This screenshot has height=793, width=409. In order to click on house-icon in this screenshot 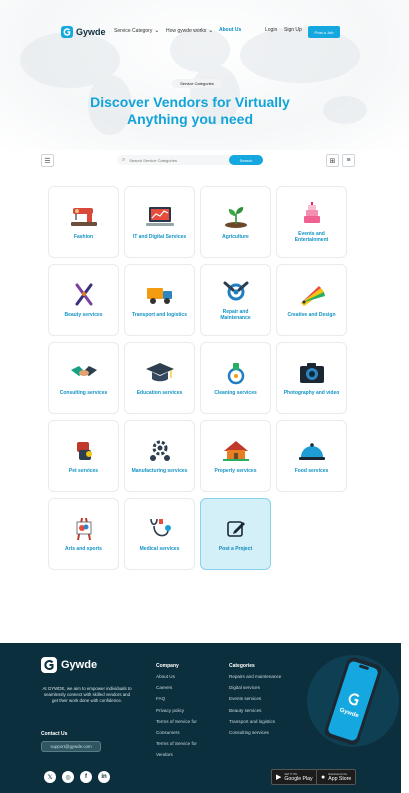, I will do `click(235, 451)`.